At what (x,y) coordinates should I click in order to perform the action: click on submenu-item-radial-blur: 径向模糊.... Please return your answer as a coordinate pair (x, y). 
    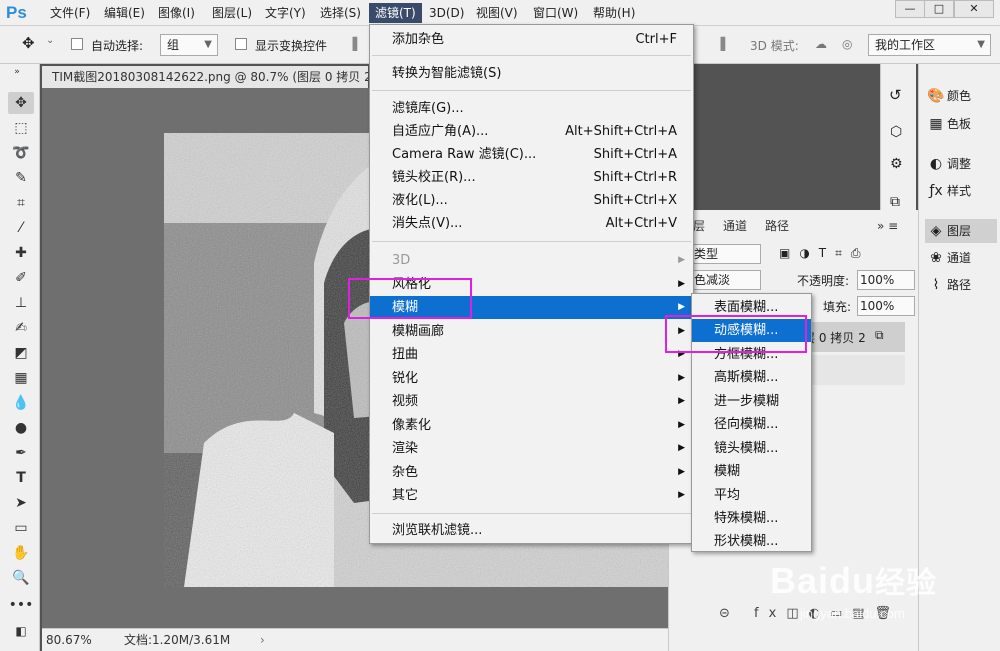
    Looking at the image, I should click on (751, 424).